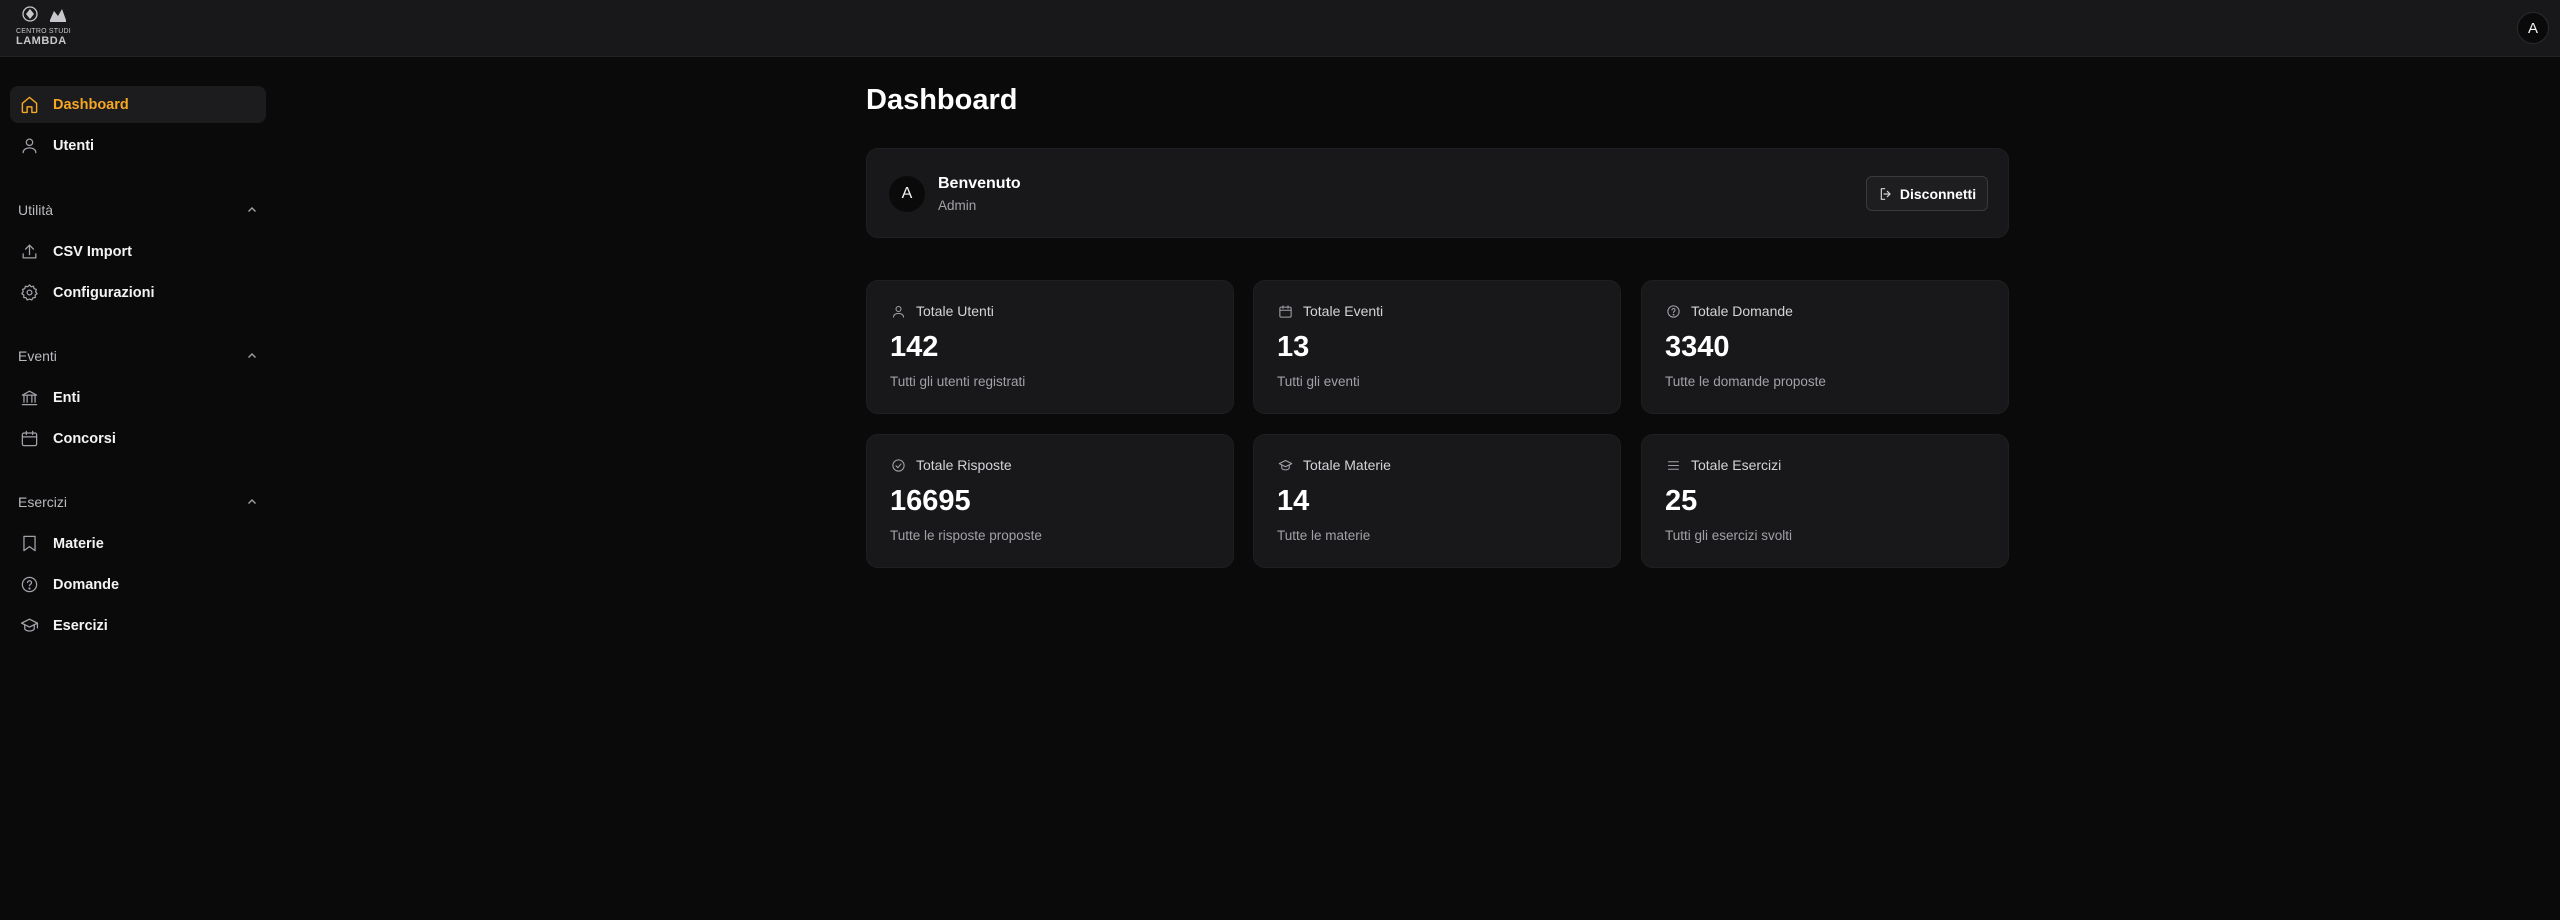 Image resolution: width=2560 pixels, height=920 pixels. What do you see at coordinates (37, 356) in the screenshot?
I see `section-title: Eventi` at bounding box center [37, 356].